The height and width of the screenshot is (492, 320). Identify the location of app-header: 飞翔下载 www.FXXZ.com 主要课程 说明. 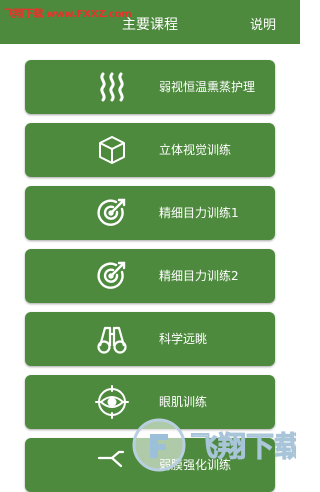
(150, 22).